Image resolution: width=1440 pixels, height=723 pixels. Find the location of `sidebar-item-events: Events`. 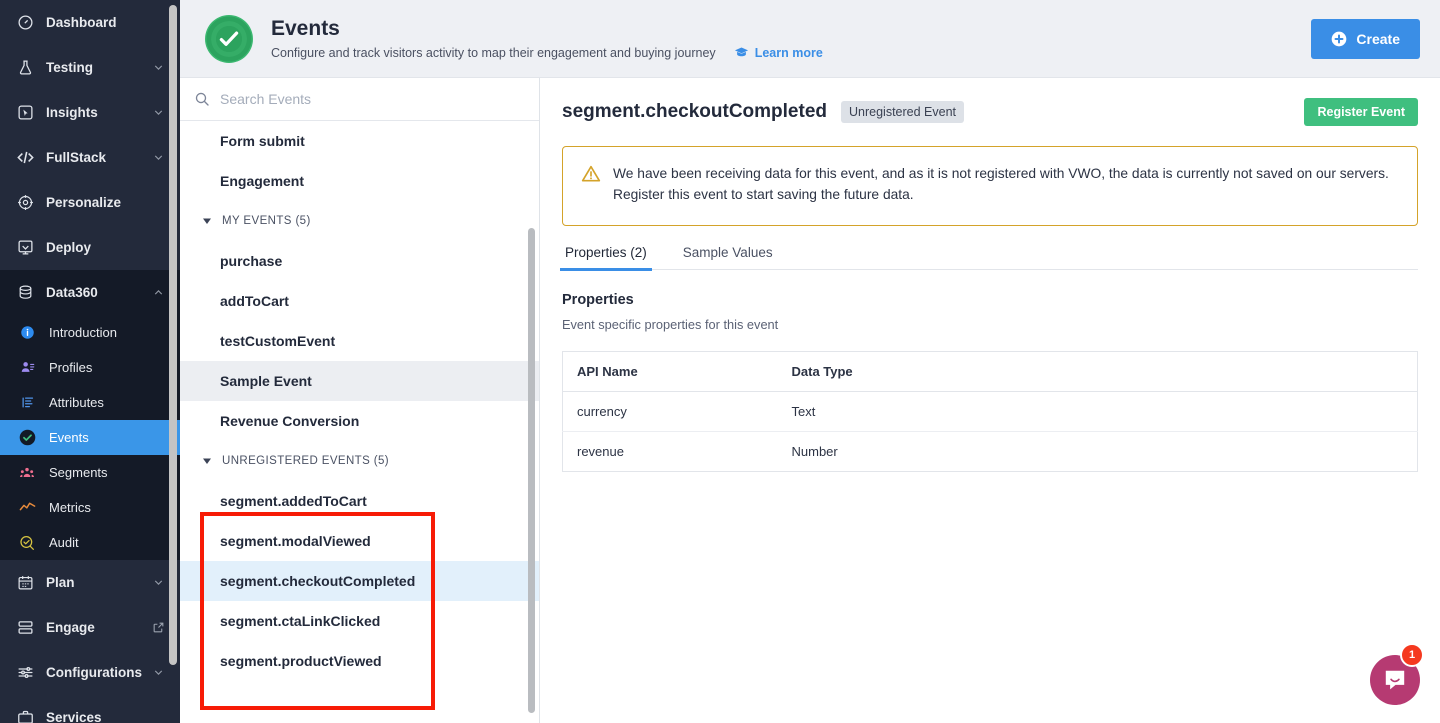

sidebar-item-events: Events is located at coordinates (90, 437).